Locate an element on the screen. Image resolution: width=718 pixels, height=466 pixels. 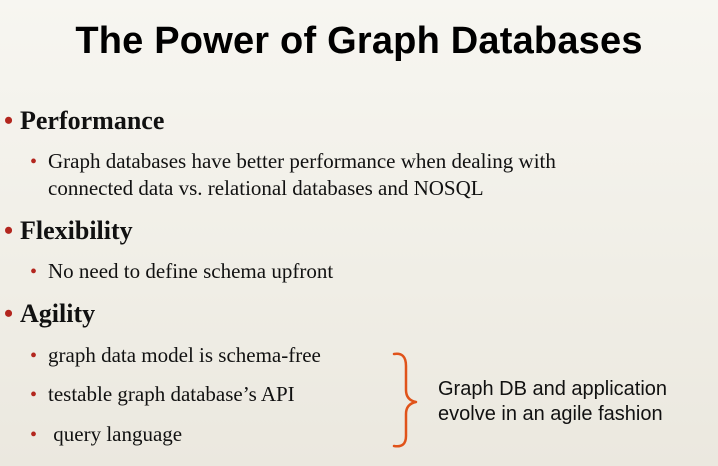
heading-agility: Agility is located at coordinates (58, 313).